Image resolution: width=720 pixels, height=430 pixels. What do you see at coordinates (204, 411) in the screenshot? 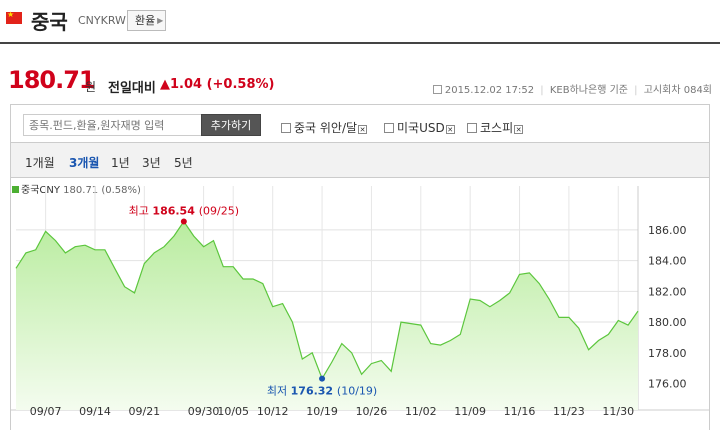
I see `x-tick-label: 09/30` at bounding box center [204, 411].